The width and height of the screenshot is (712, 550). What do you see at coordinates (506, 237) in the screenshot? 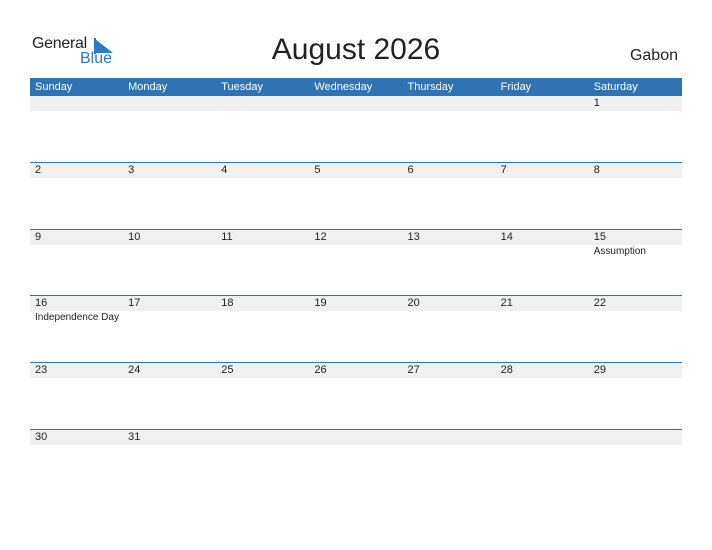
I see `day-number: 14` at bounding box center [506, 237].